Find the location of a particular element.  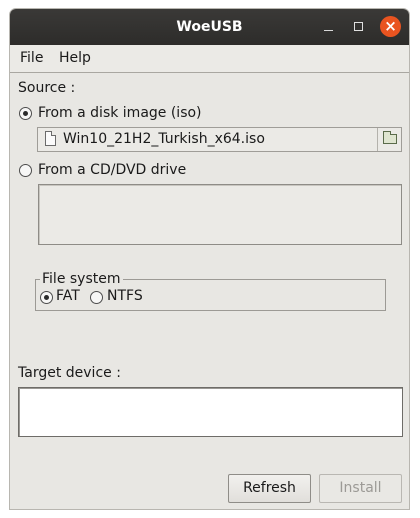

install-button: Install is located at coordinates (360, 488).